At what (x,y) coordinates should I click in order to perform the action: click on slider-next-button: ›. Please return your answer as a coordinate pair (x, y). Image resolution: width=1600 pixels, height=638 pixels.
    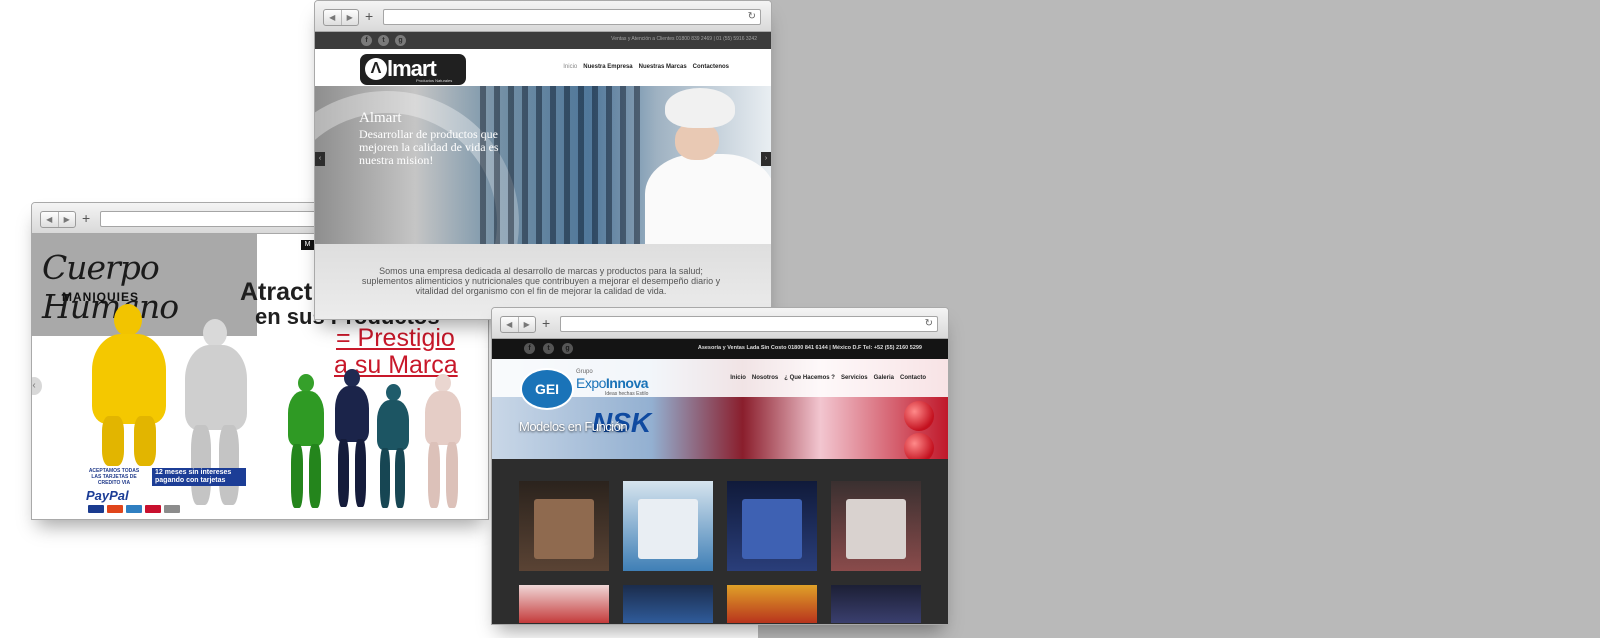
    Looking at the image, I should click on (766, 159).